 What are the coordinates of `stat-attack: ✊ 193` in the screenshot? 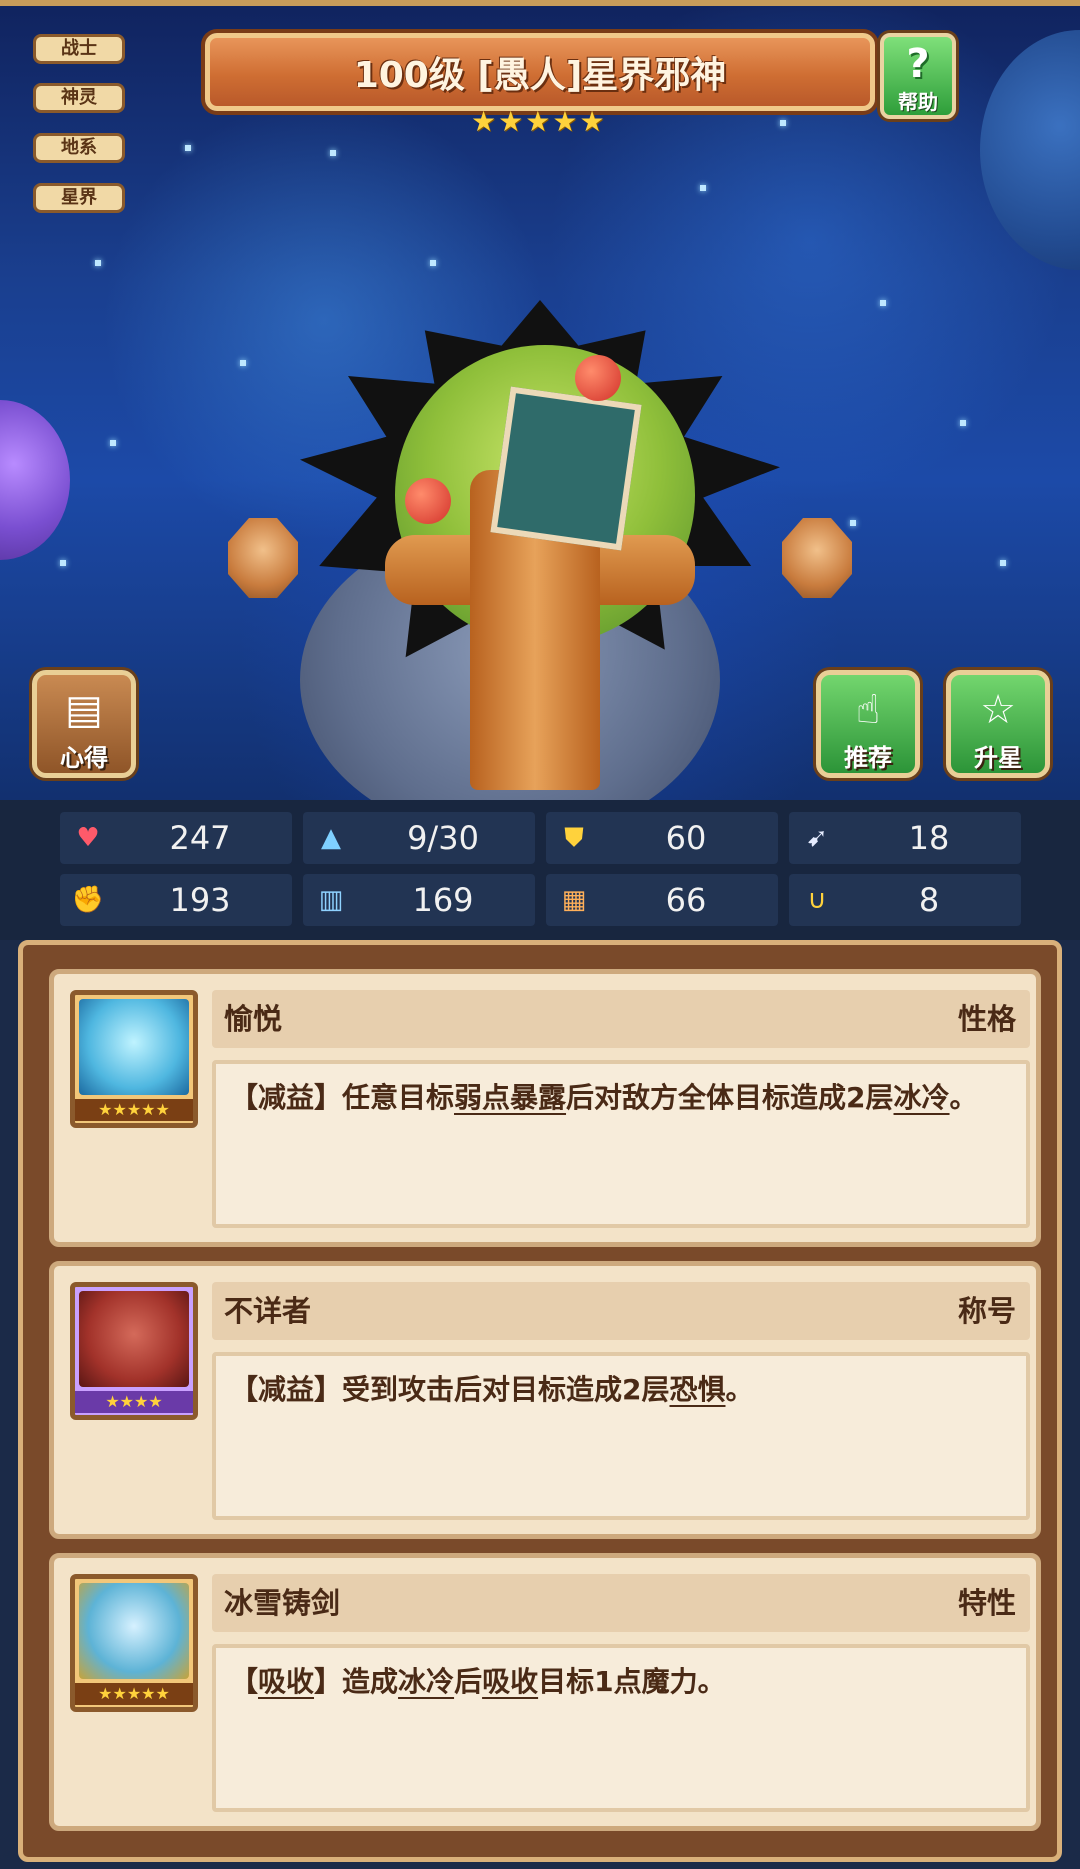 It's located at (176, 900).